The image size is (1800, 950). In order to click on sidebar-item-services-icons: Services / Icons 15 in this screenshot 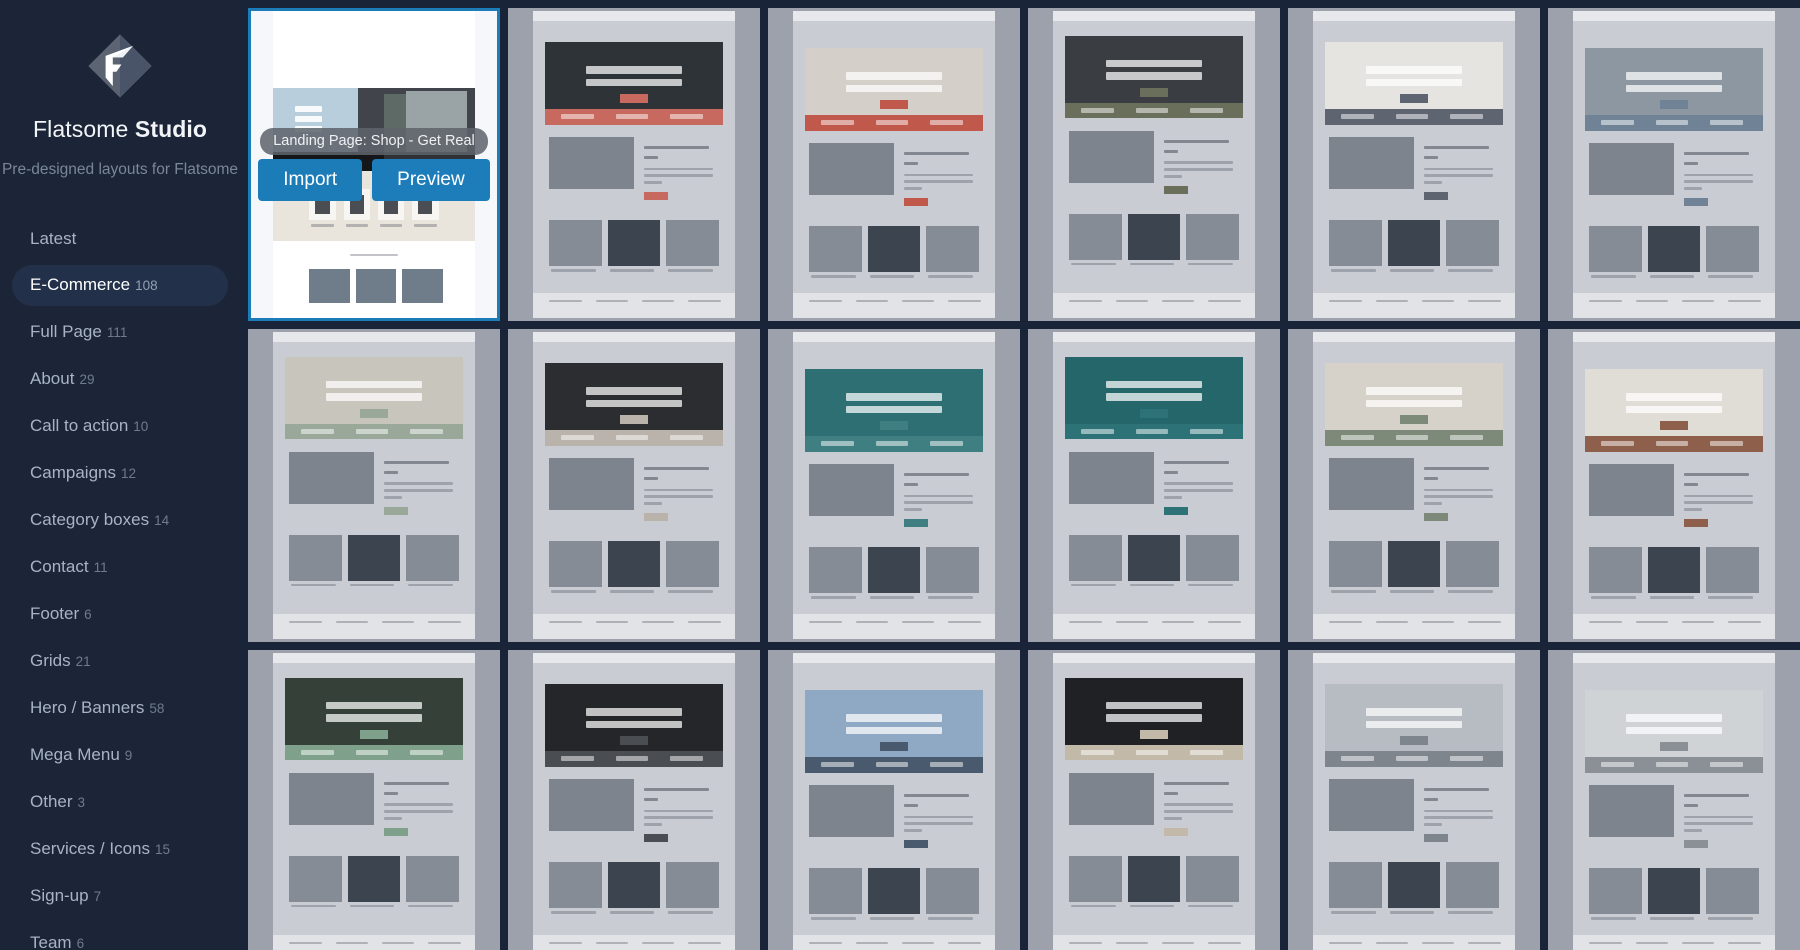, I will do `click(120, 849)`.